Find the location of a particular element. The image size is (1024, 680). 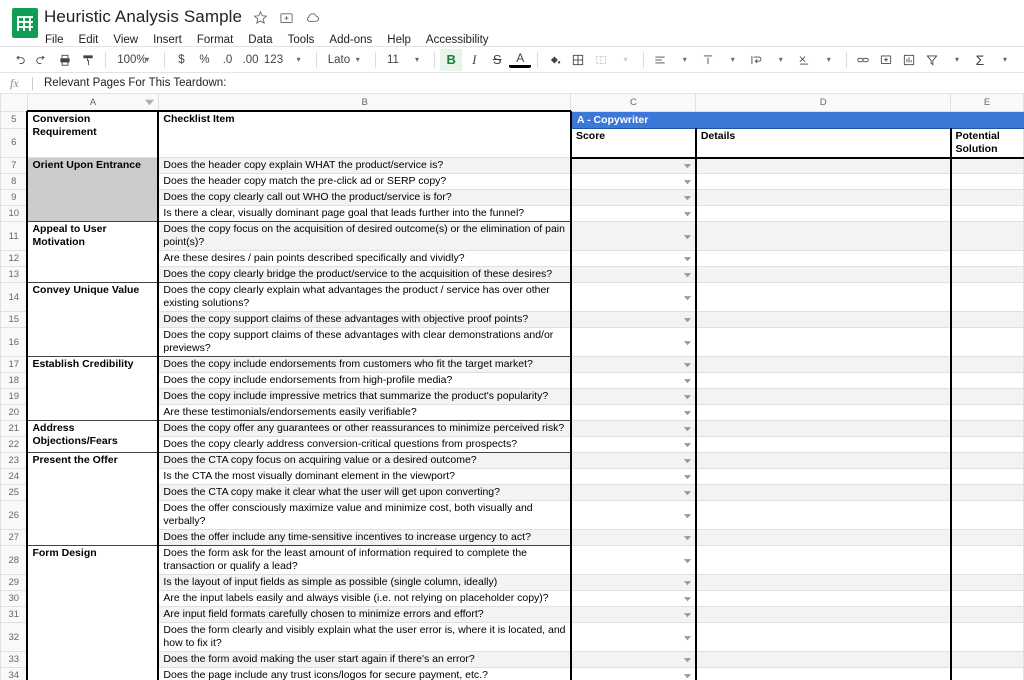

row-header-6: 6 is located at coordinates (14, 142).